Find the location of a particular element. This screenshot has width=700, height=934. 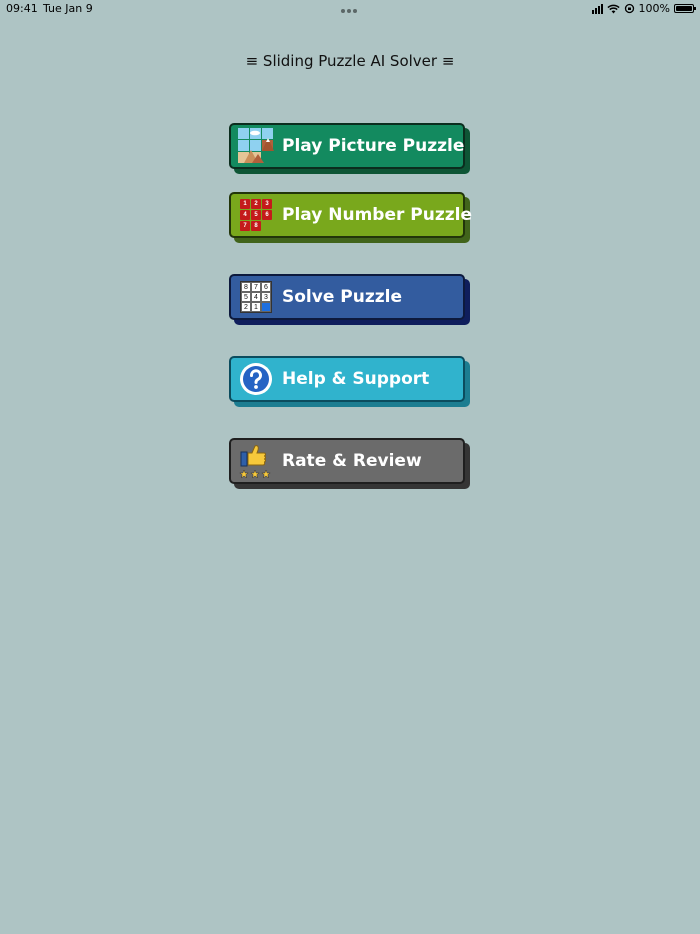

play-picture-puzzle-label: Play Picture Puzzle is located at coordinates (373, 146).